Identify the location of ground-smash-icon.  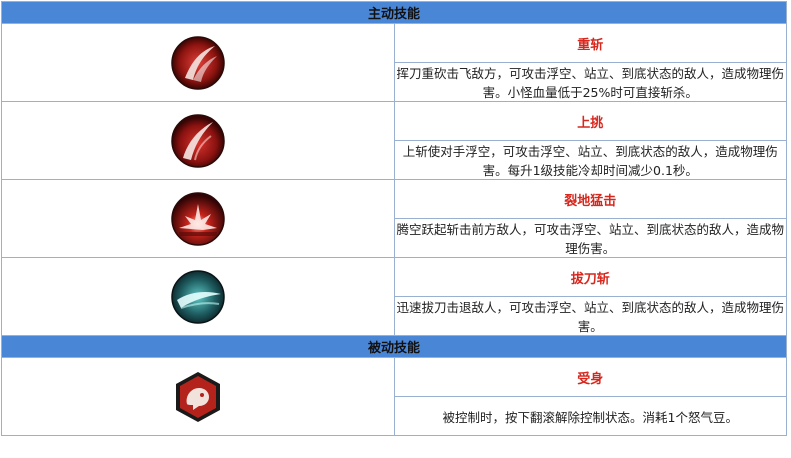
(198, 218).